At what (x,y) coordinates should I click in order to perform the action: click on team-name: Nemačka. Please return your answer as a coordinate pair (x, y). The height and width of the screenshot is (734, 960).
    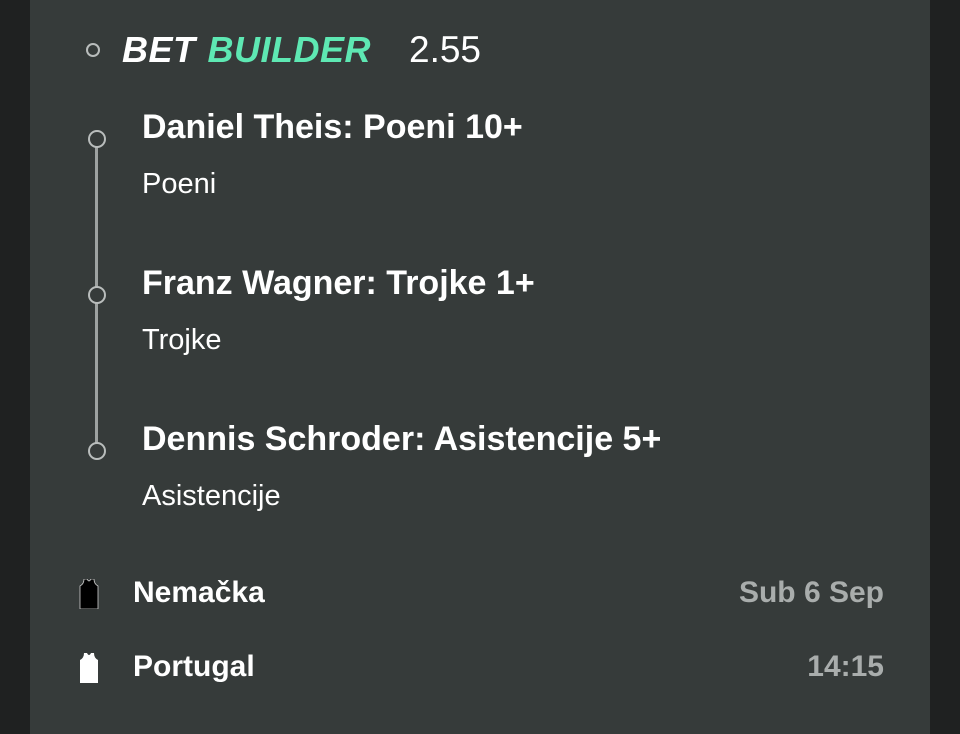
    Looking at the image, I should click on (199, 592).